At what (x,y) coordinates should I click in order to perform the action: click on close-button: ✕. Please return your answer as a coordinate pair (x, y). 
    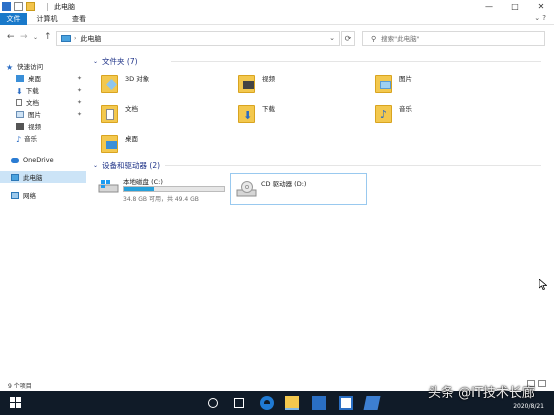
    Looking at the image, I should click on (541, 6).